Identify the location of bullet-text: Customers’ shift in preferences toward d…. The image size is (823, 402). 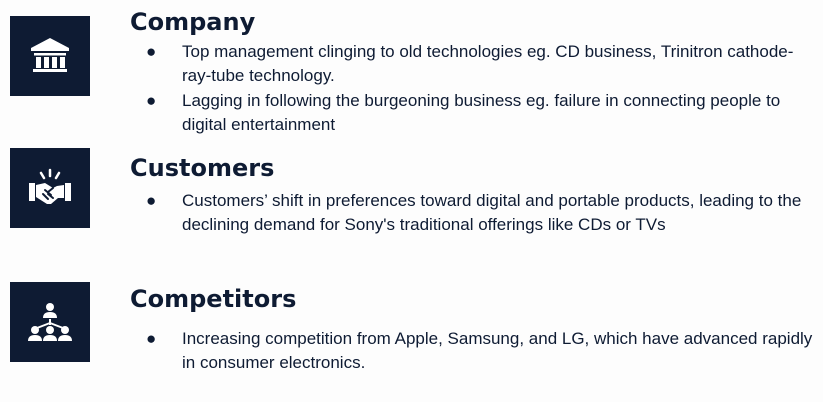
(492, 212).